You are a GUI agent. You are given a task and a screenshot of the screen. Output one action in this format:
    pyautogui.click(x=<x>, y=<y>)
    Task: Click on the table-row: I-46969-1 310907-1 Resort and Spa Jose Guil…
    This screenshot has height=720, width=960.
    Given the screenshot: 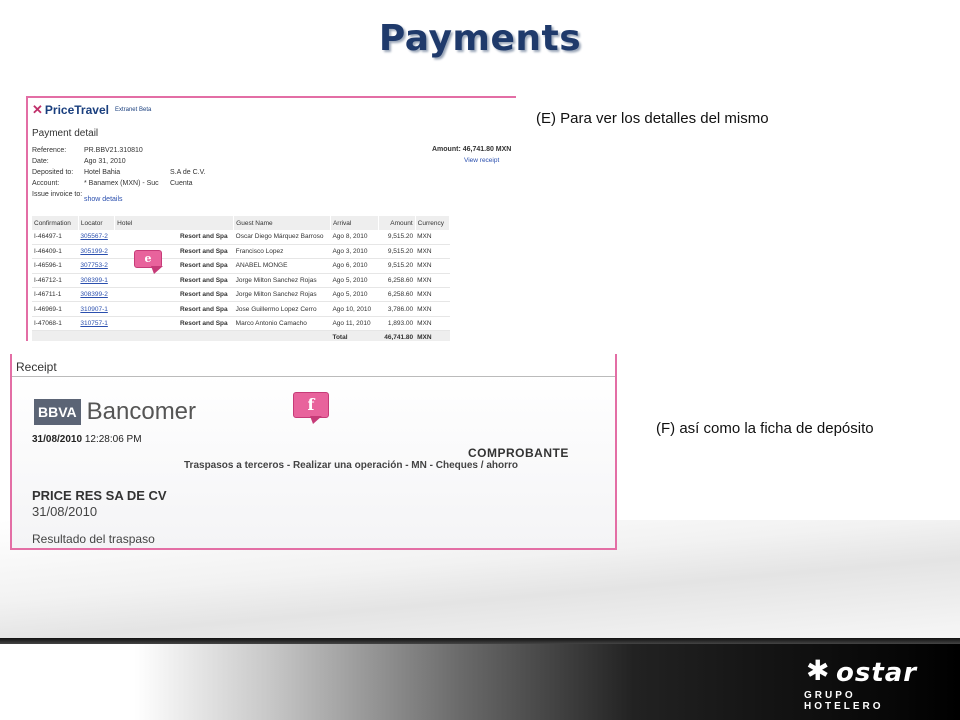 What is the action you would take?
    pyautogui.click(x=241, y=309)
    